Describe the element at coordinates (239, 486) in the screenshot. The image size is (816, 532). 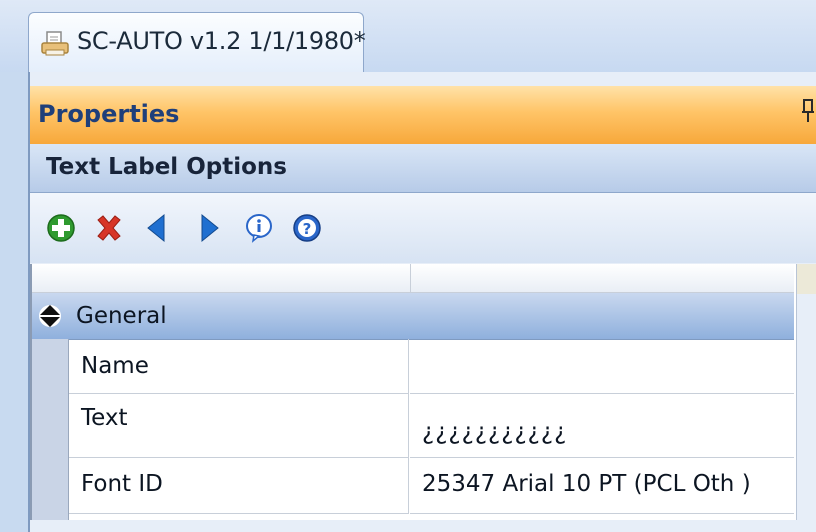
I see `property-name: Font ID` at that location.